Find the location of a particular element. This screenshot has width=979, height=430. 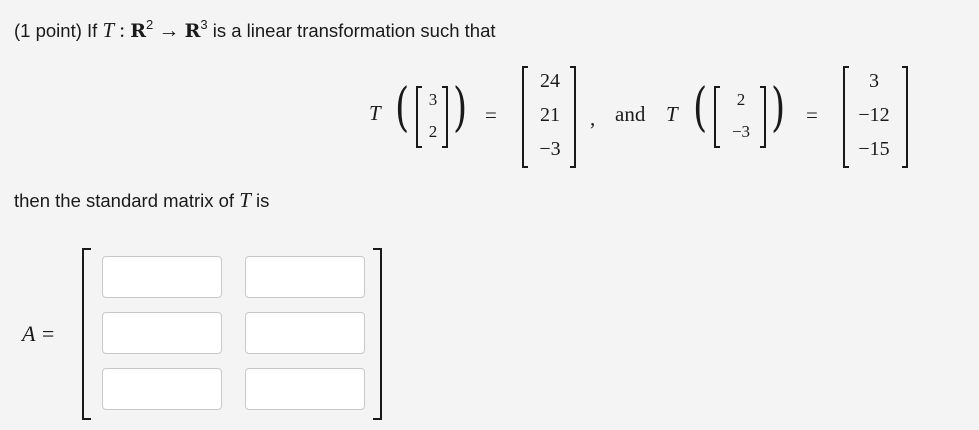

answer-cell-r1c2 is located at coordinates (305, 277).